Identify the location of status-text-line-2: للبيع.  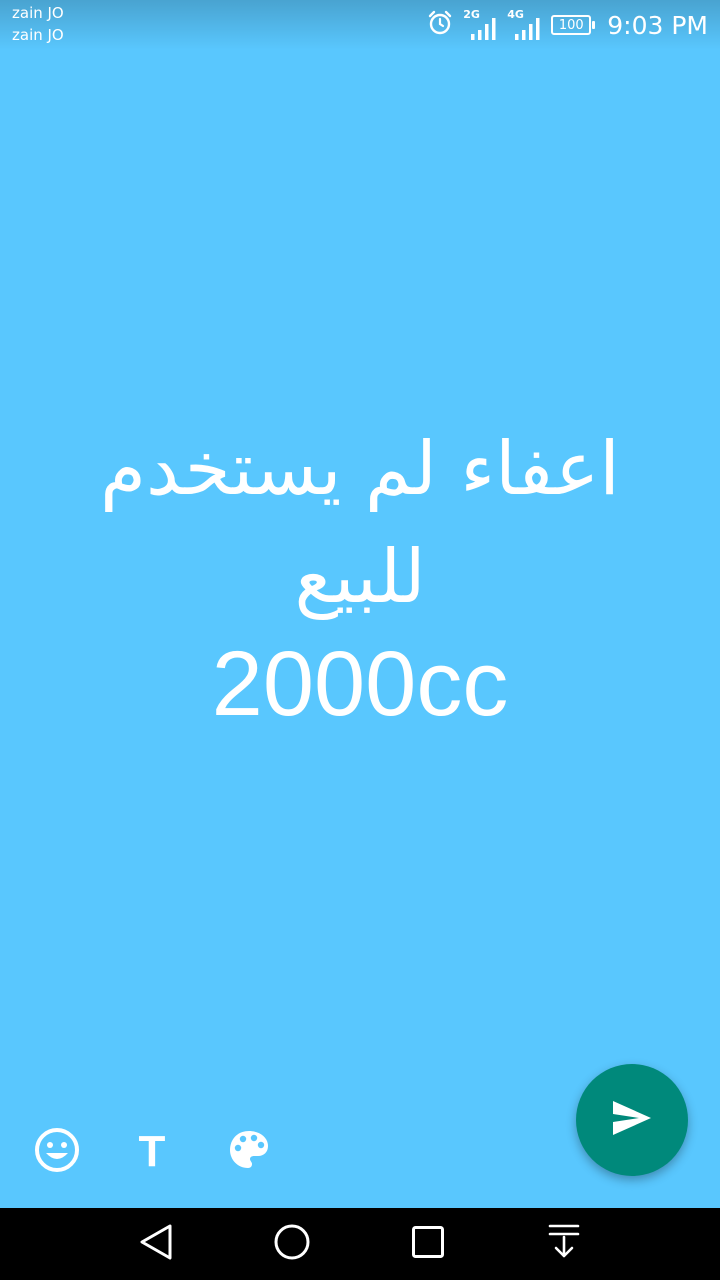
(360, 577).